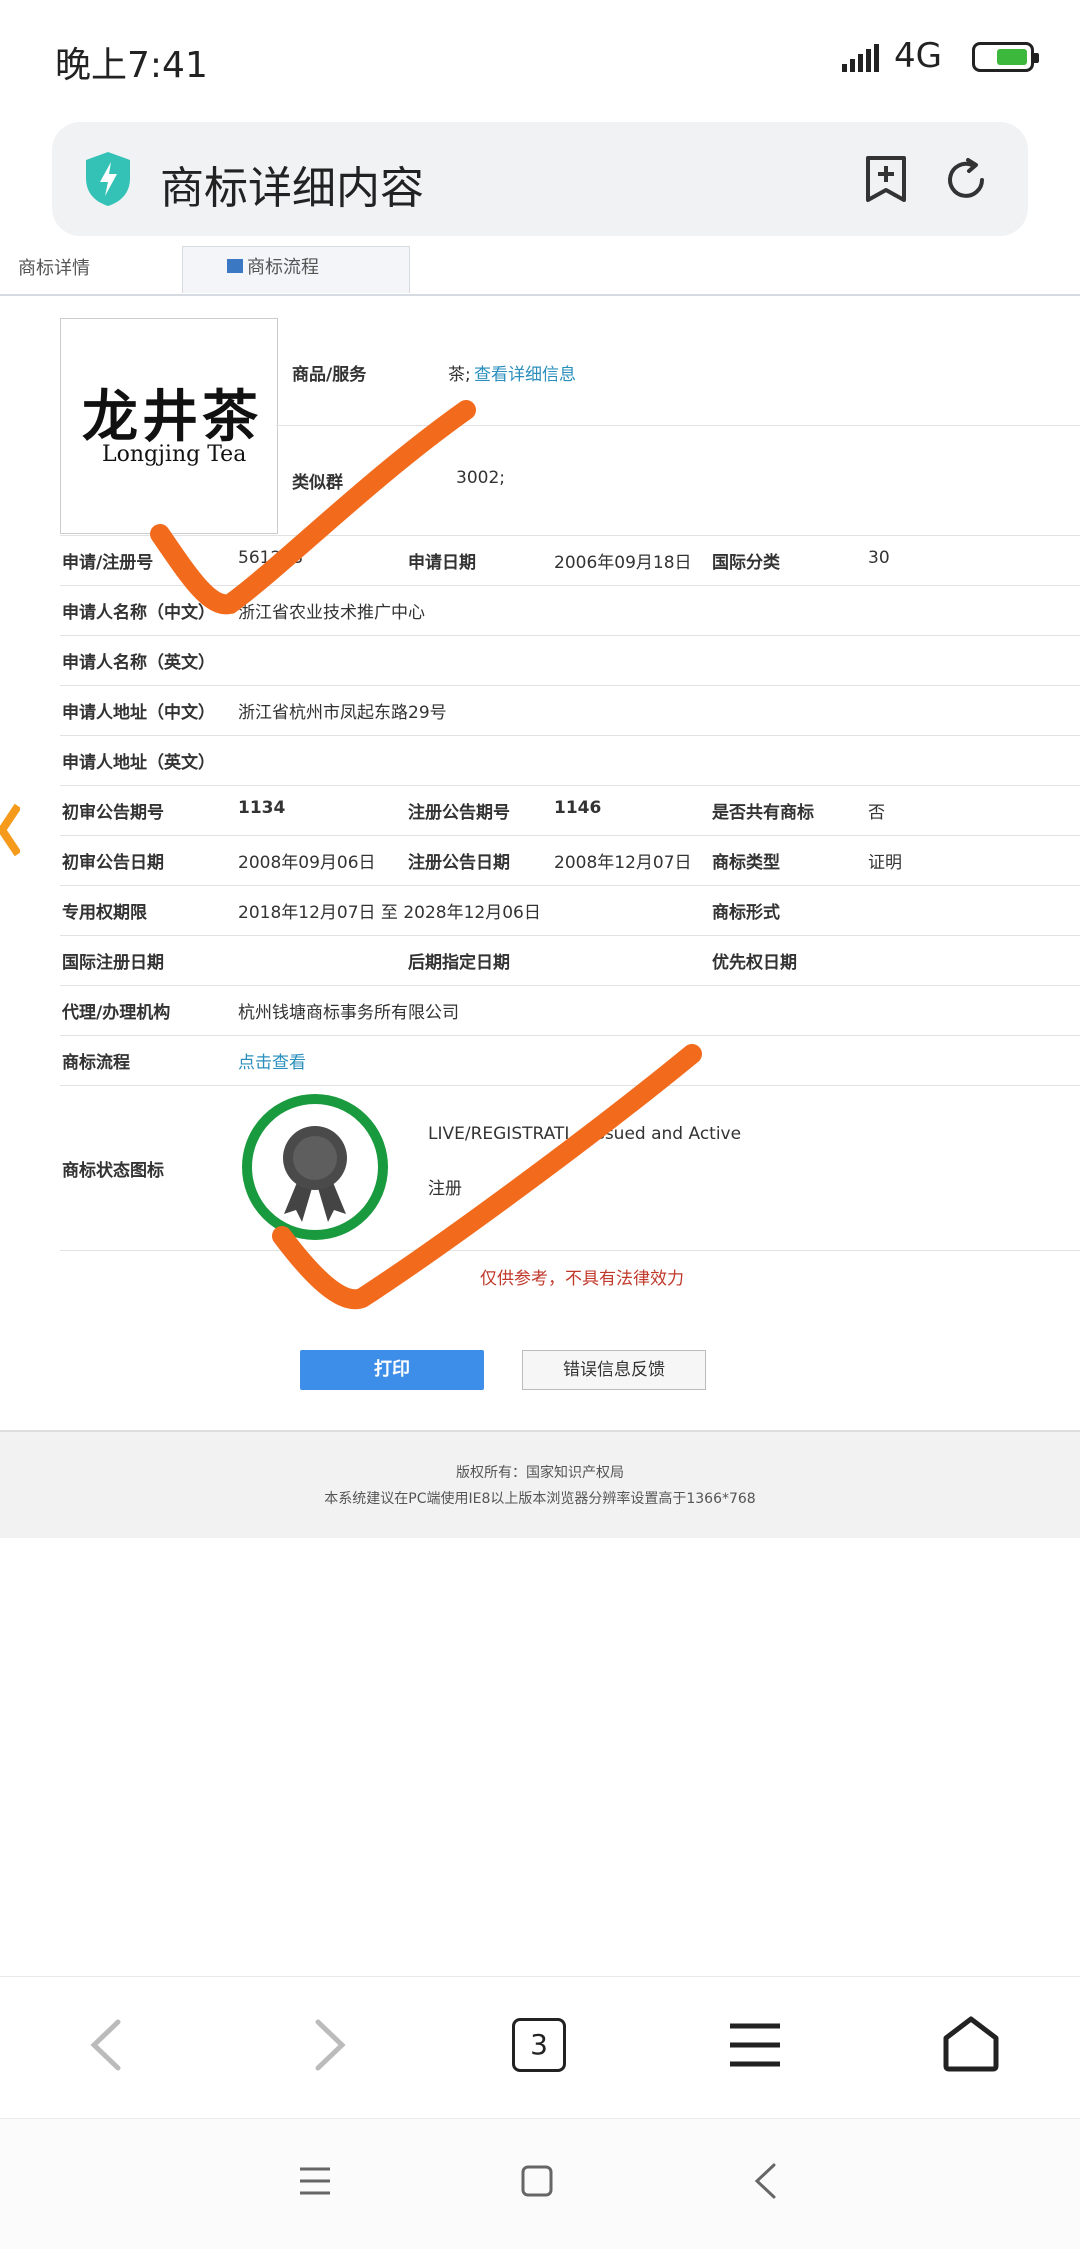  What do you see at coordinates (755, 2045) in the screenshot?
I see `menu-icon` at bounding box center [755, 2045].